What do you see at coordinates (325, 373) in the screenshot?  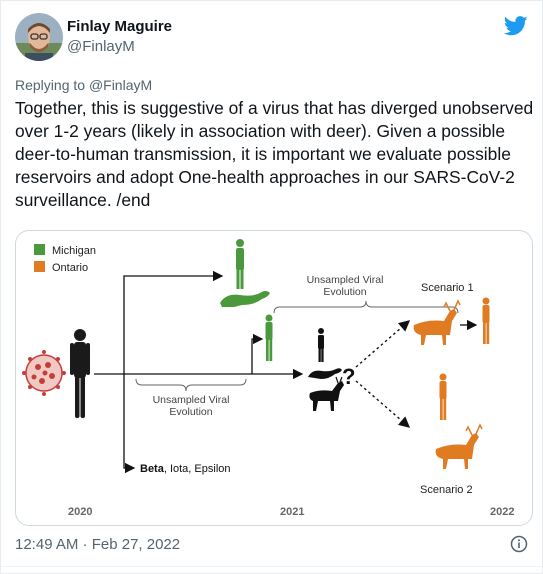 I see `unknown-mink-icon` at bounding box center [325, 373].